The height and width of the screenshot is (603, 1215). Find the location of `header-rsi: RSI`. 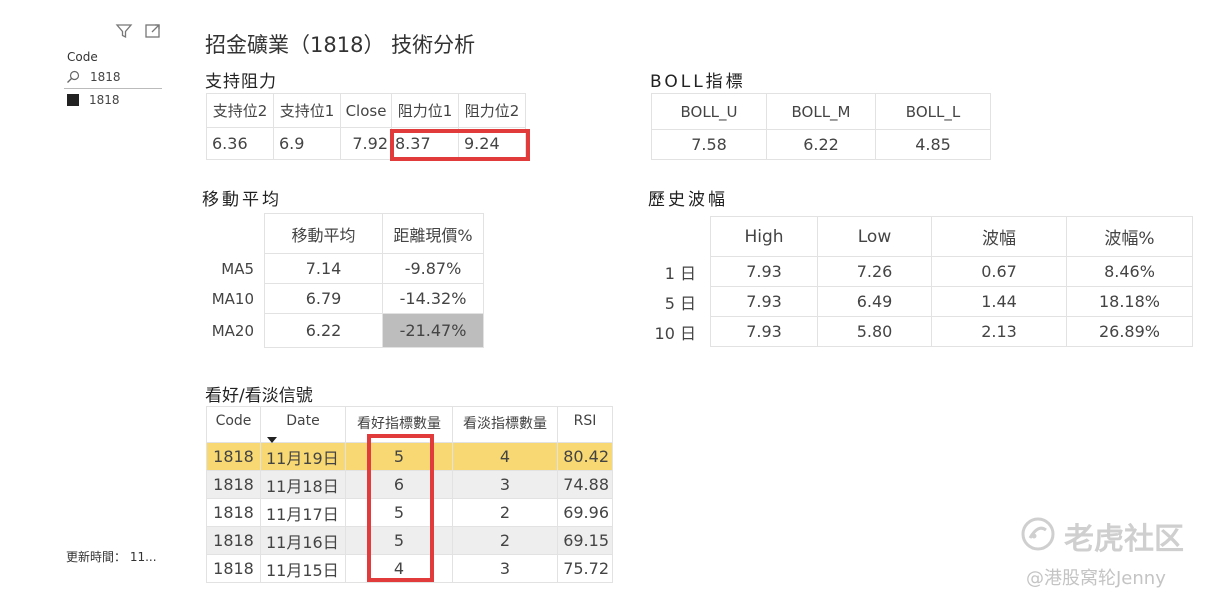

header-rsi: RSI is located at coordinates (585, 424).